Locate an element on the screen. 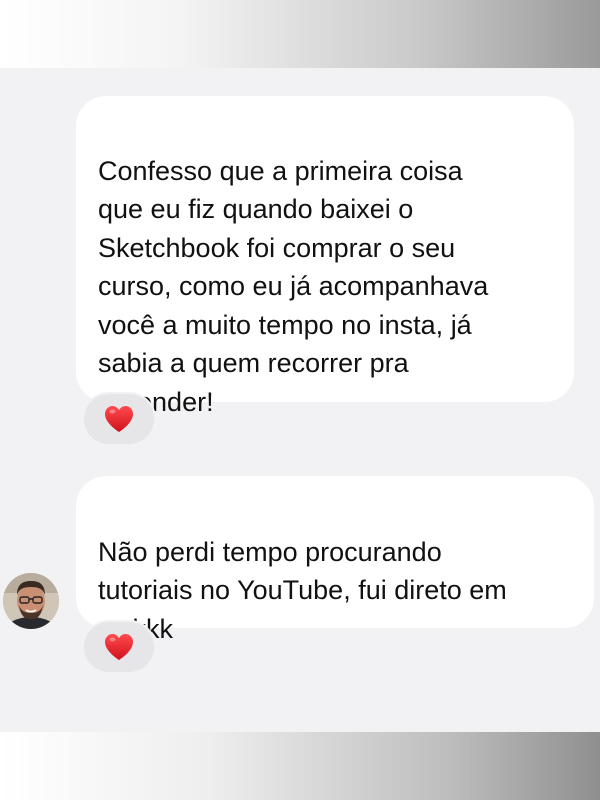 This screenshot has width=600, height=800. bottom-gradient-bar is located at coordinates (300, 766).